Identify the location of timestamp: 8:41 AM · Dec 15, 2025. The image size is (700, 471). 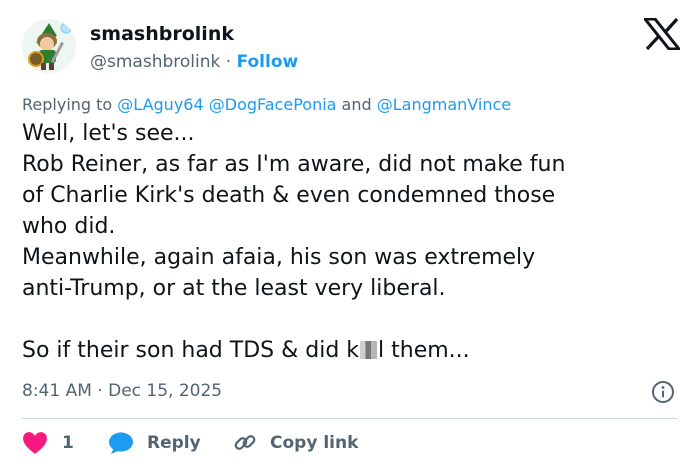
(122, 391).